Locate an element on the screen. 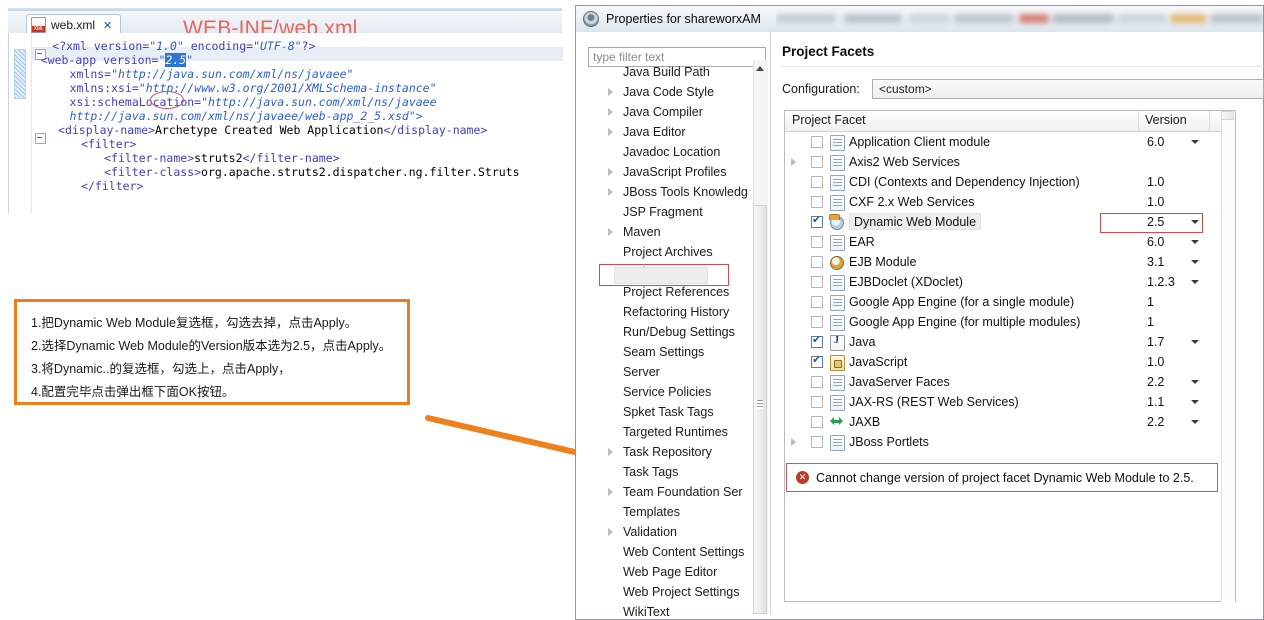  tree-item-templates: Templates is located at coordinates (683, 512).